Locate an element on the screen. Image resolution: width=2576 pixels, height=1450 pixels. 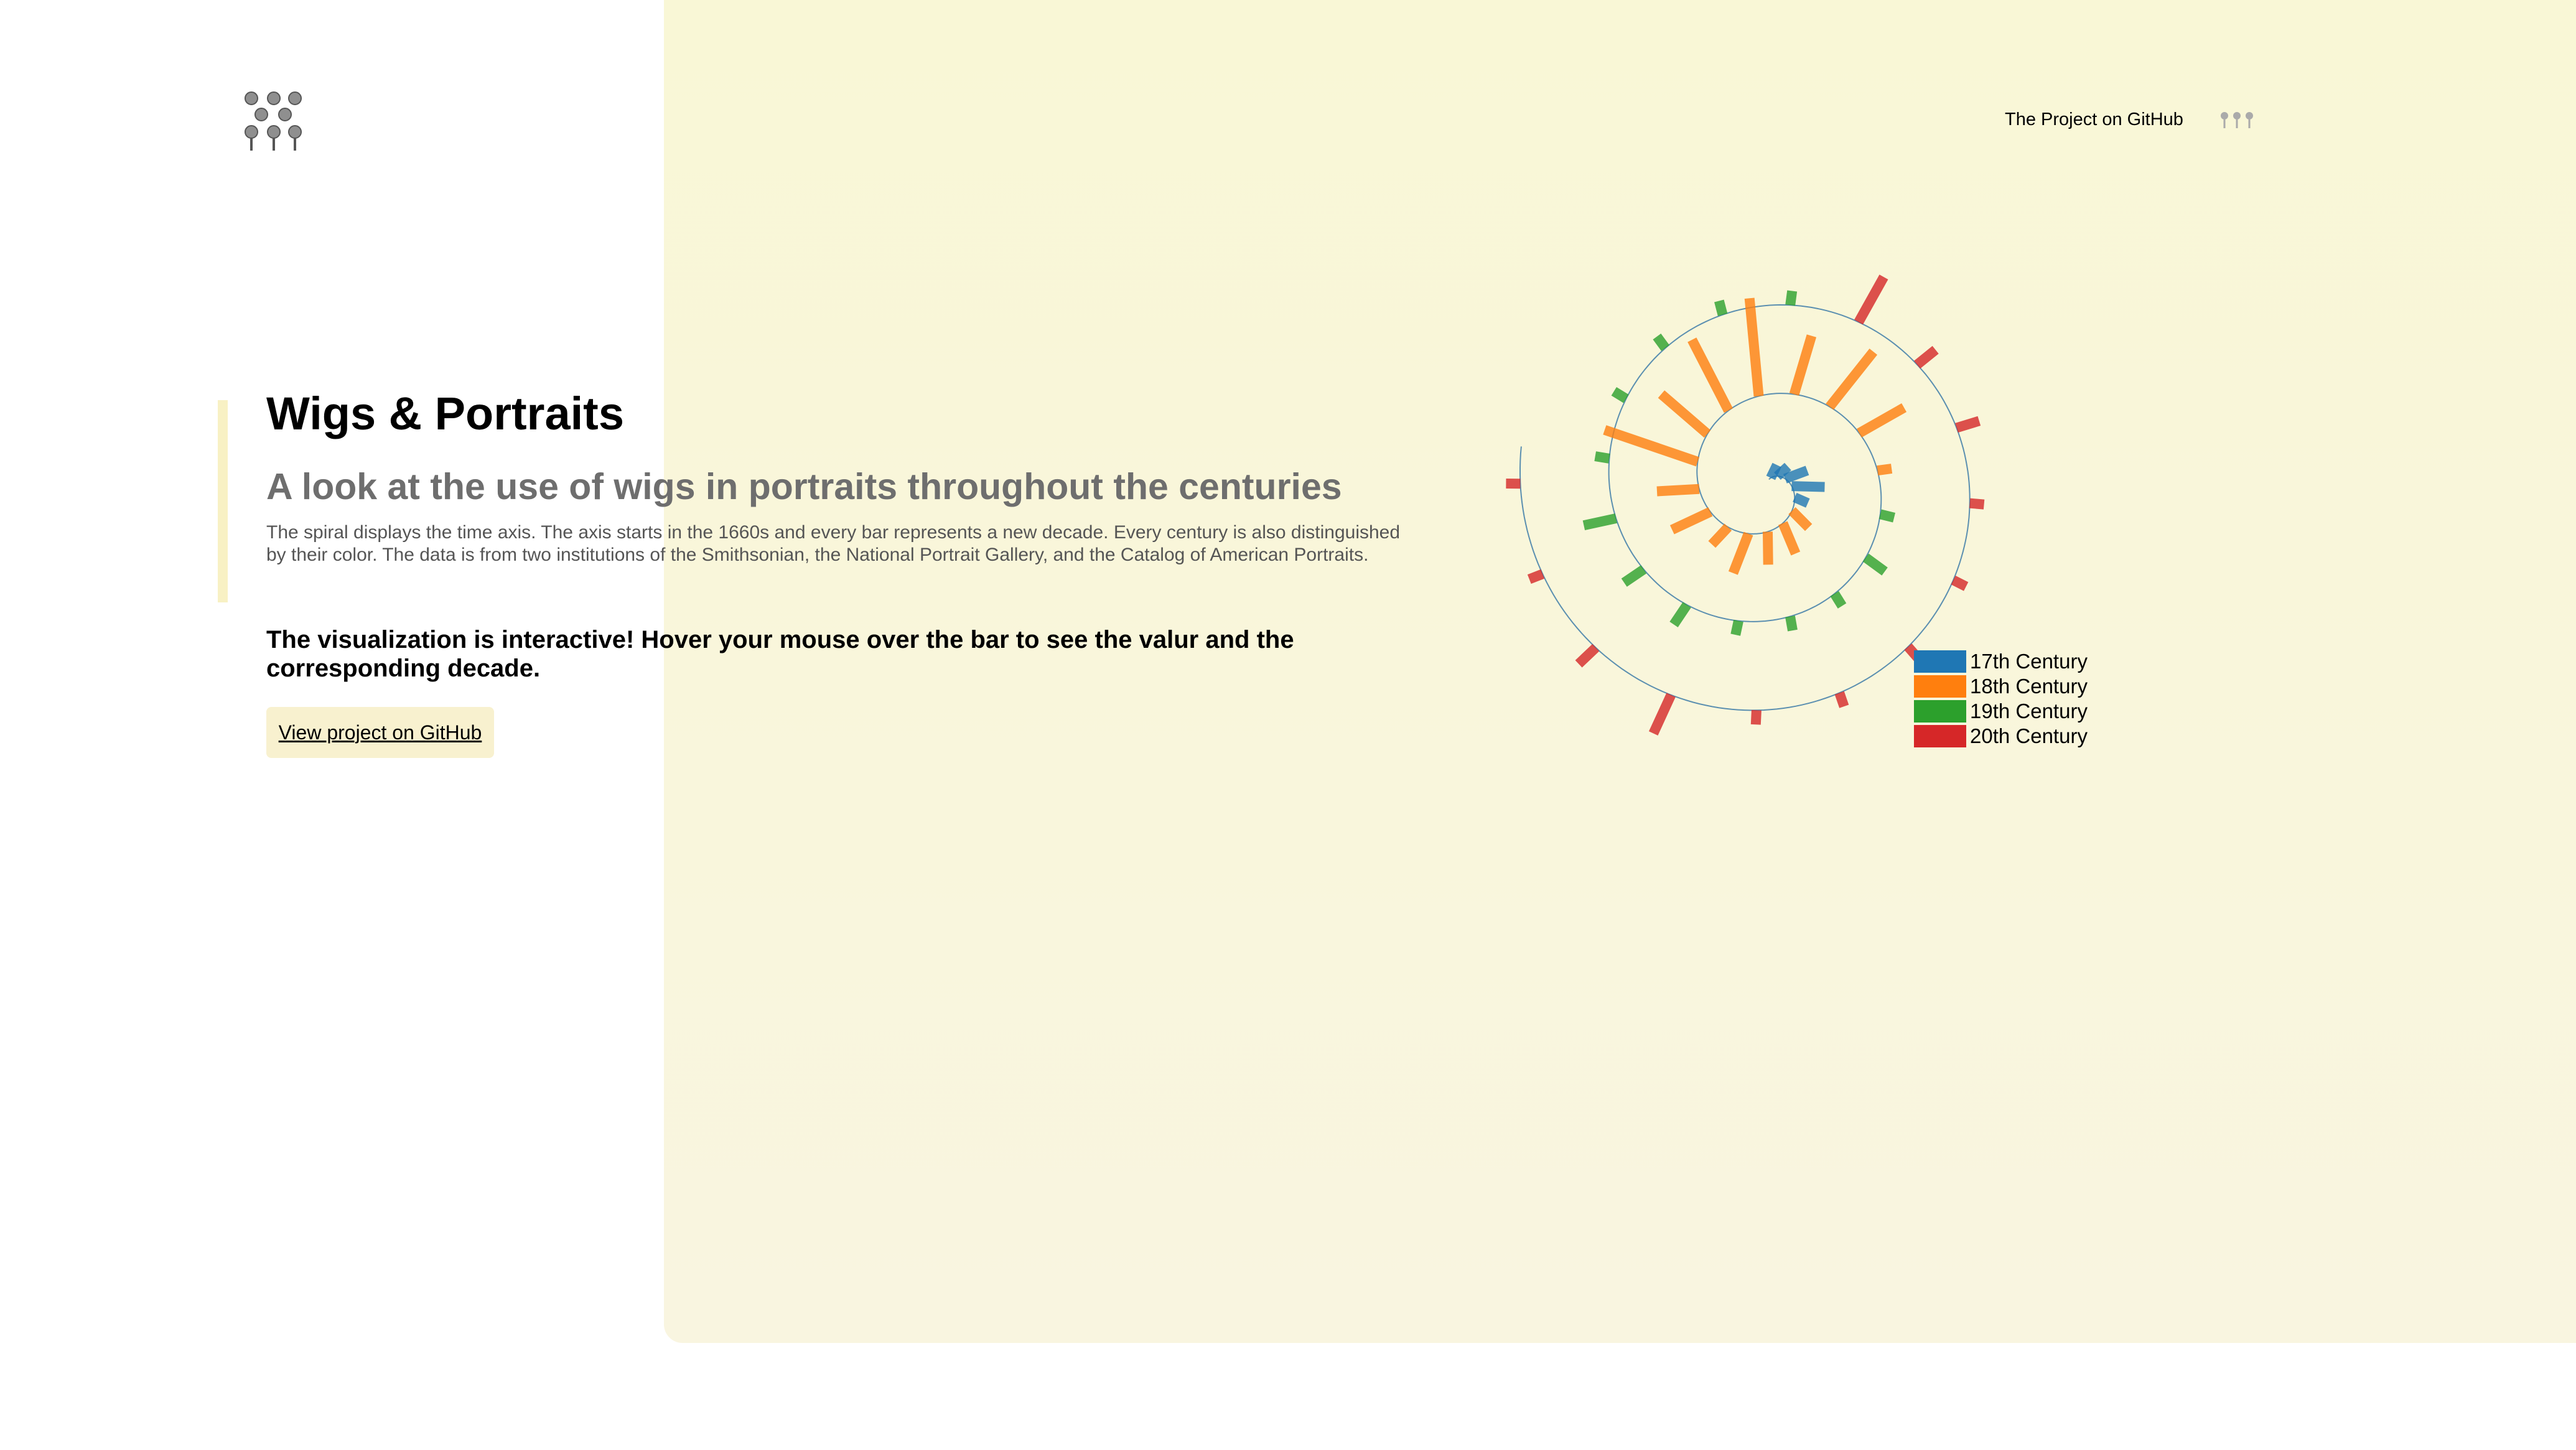
intro-accent-bar is located at coordinates (223, 501).